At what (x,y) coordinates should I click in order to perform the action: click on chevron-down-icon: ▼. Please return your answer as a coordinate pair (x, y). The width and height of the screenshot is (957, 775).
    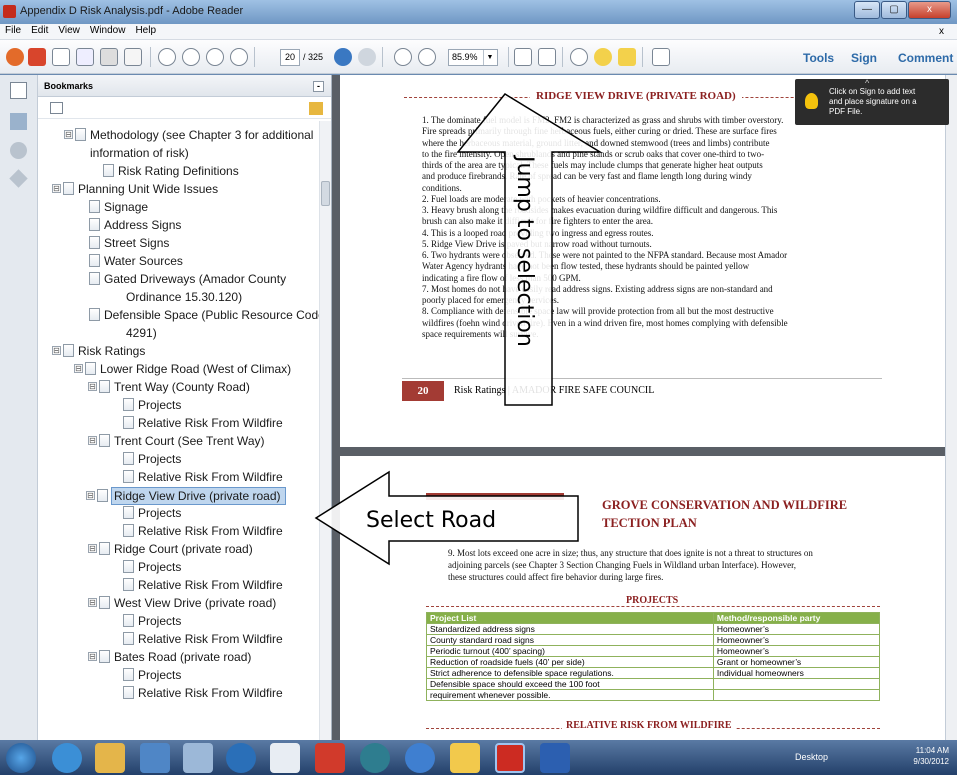
    Looking at the image, I should click on (489, 57).